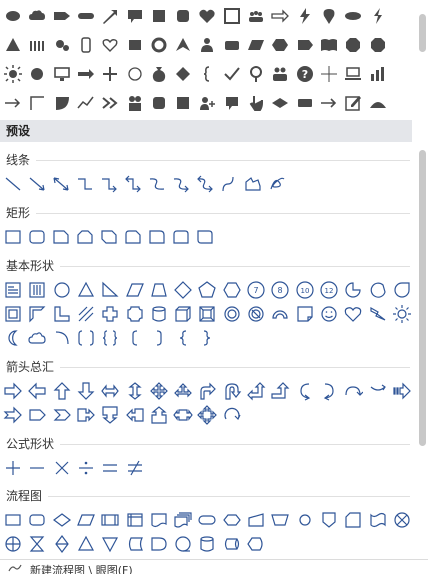 This screenshot has width=428, height=574. I want to click on shape-rounded-rectangle, so click(37, 237).